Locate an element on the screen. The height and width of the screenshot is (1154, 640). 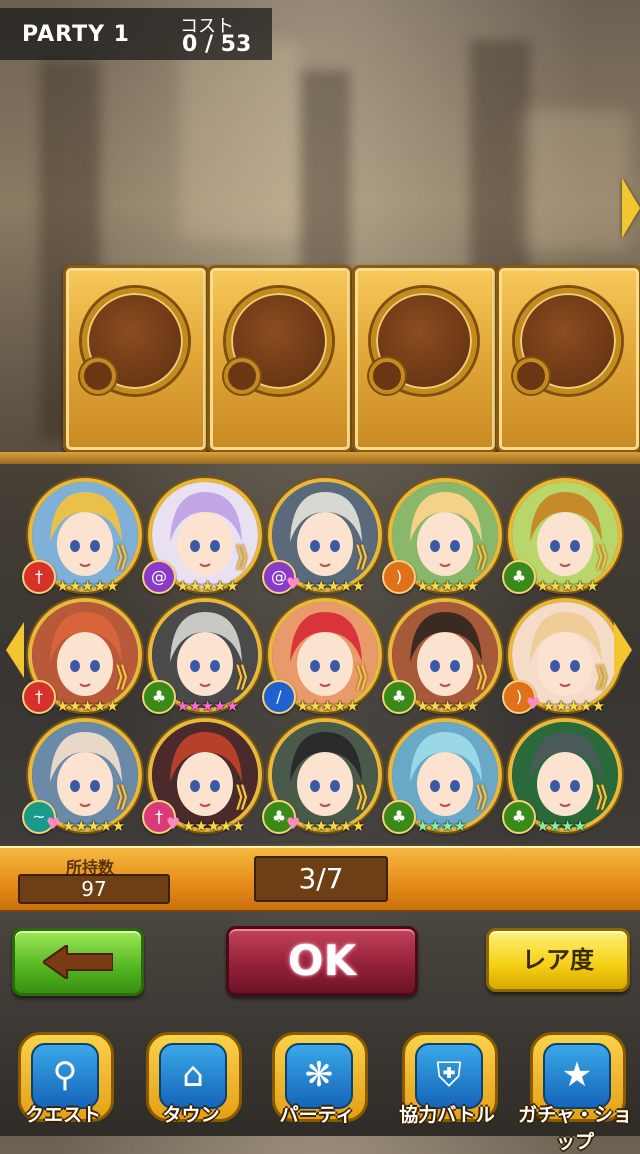
next-page-arrow-icon is located at coordinates (623, 650).